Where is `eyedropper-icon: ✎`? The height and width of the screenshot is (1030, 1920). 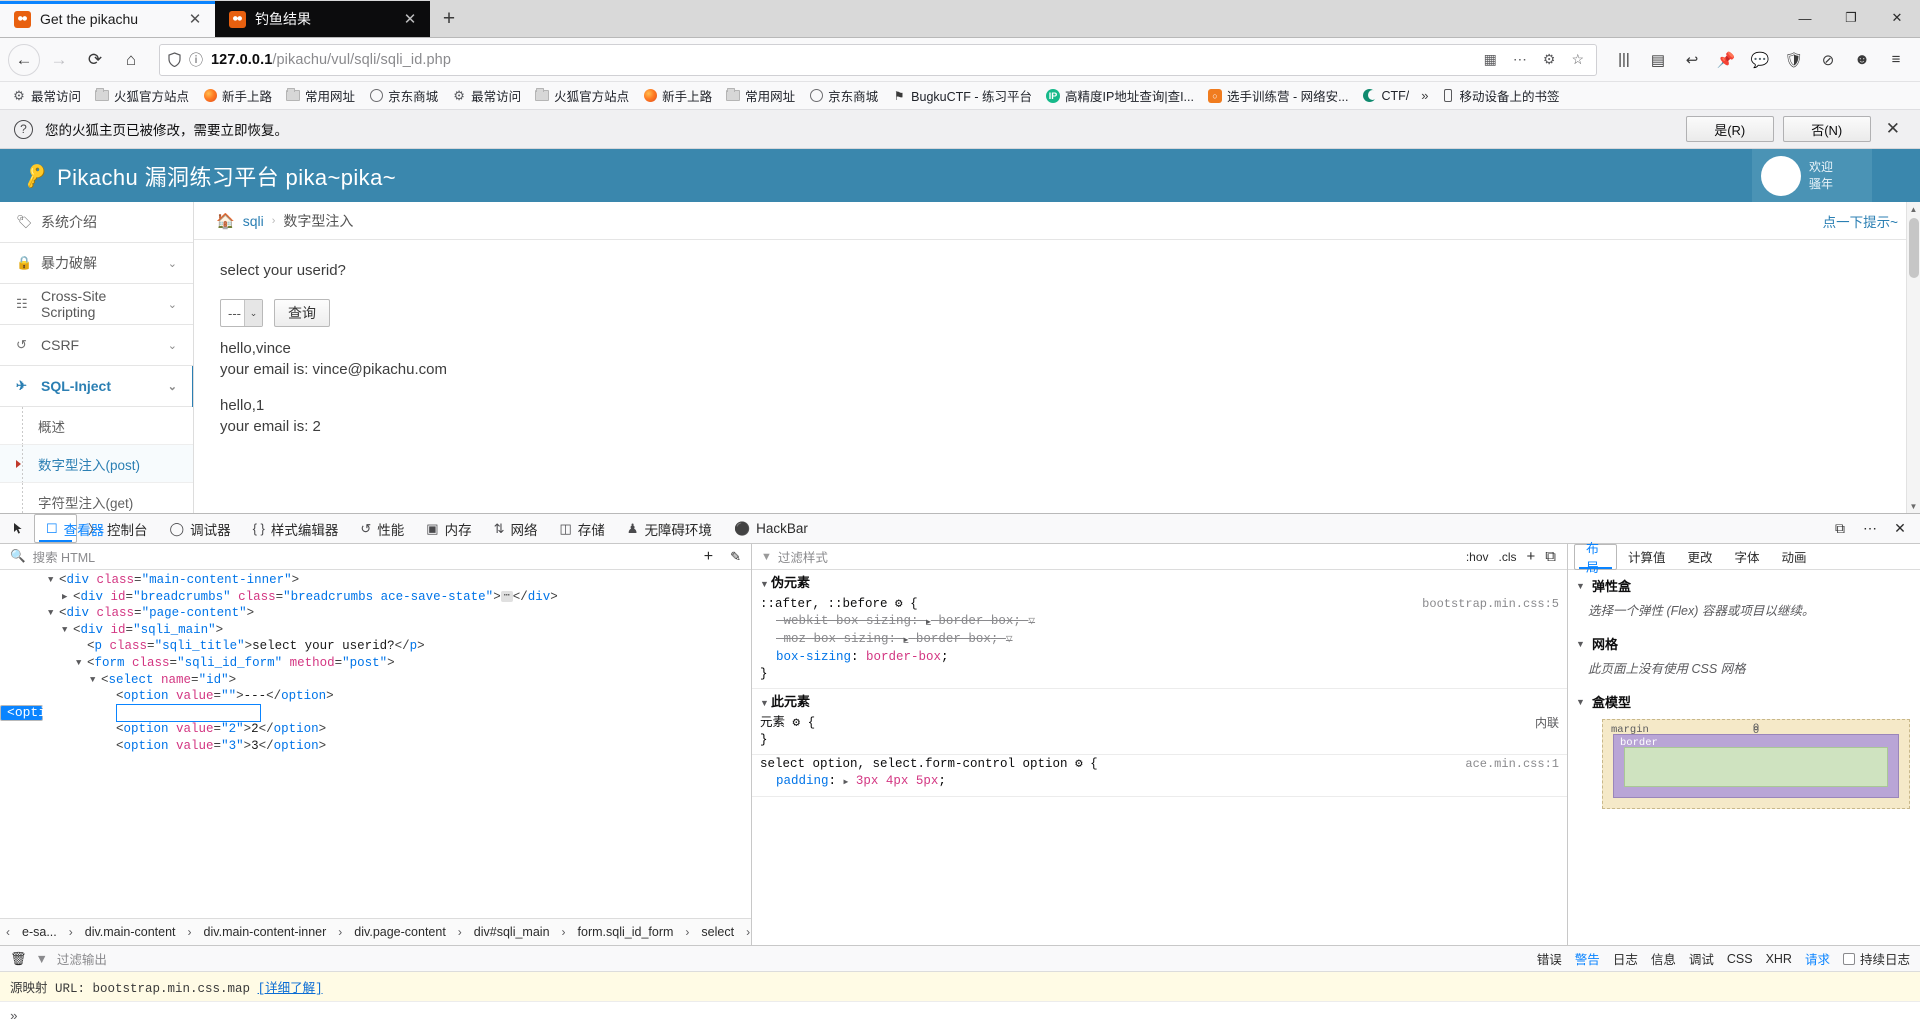 eyedropper-icon: ✎ is located at coordinates (730, 557).